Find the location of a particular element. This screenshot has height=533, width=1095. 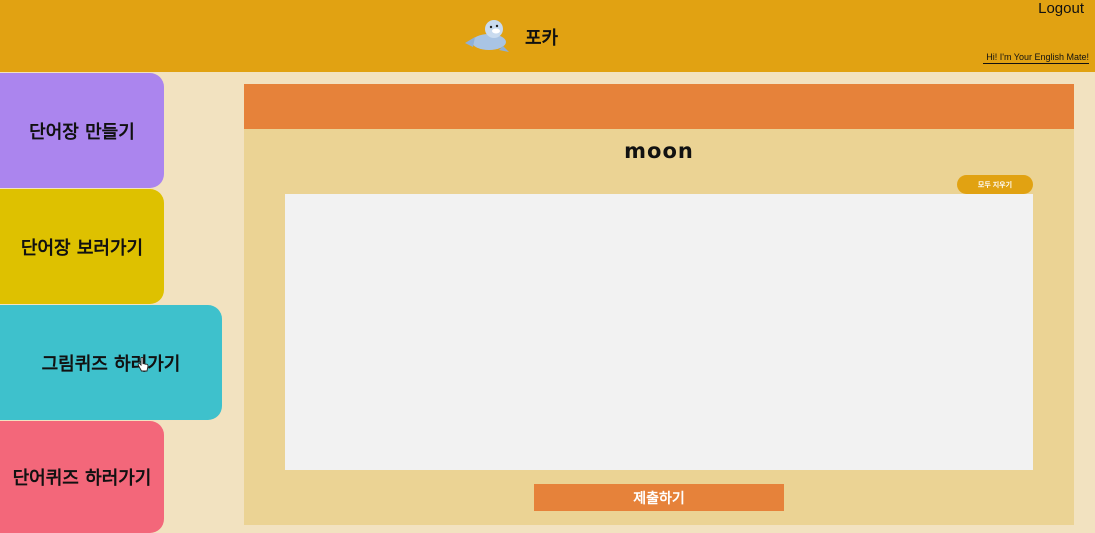

quiz-word: moon is located at coordinates (659, 151).